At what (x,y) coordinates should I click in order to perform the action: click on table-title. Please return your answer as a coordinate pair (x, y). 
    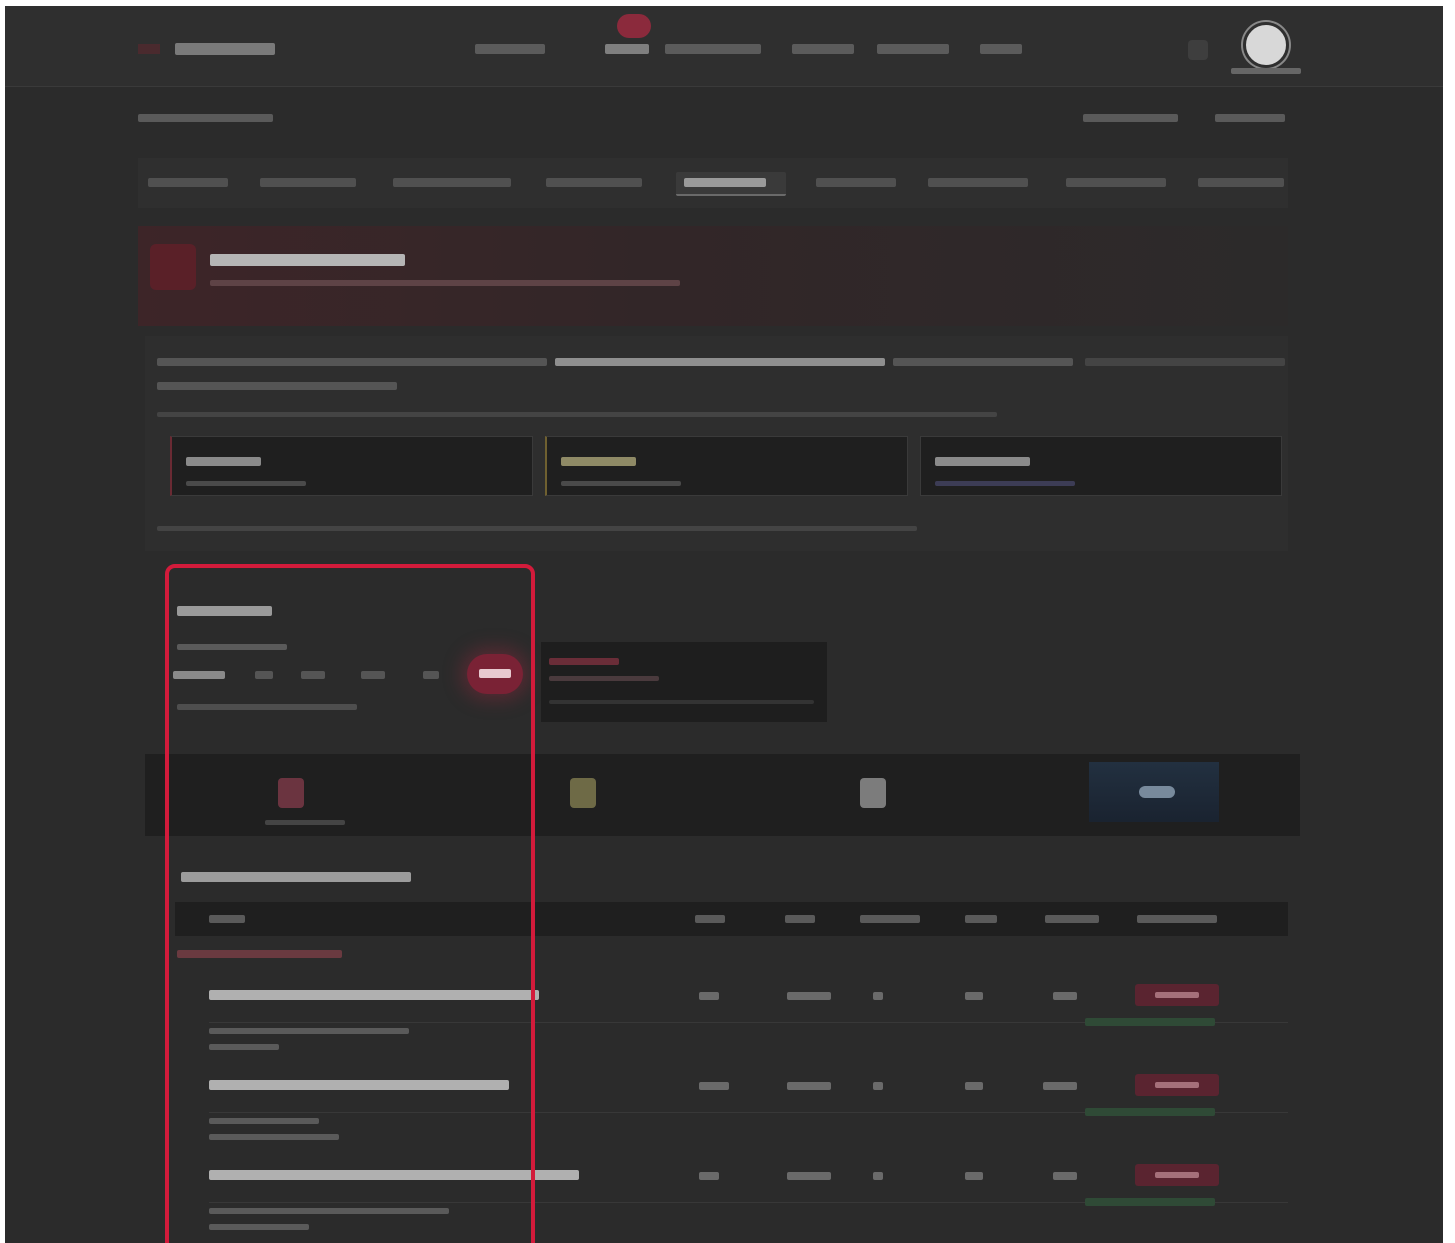
    Looking at the image, I should click on (296, 877).